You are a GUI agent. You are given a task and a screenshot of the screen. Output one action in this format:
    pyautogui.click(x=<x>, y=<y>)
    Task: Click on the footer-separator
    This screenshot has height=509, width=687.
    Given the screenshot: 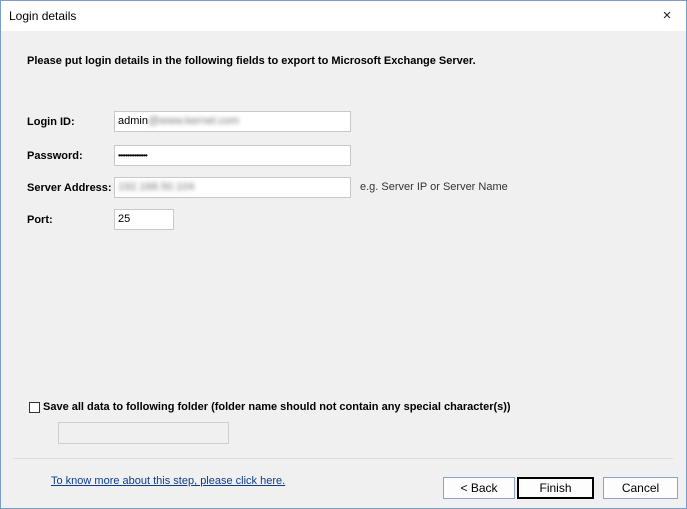 What is the action you would take?
    pyautogui.click(x=343, y=458)
    